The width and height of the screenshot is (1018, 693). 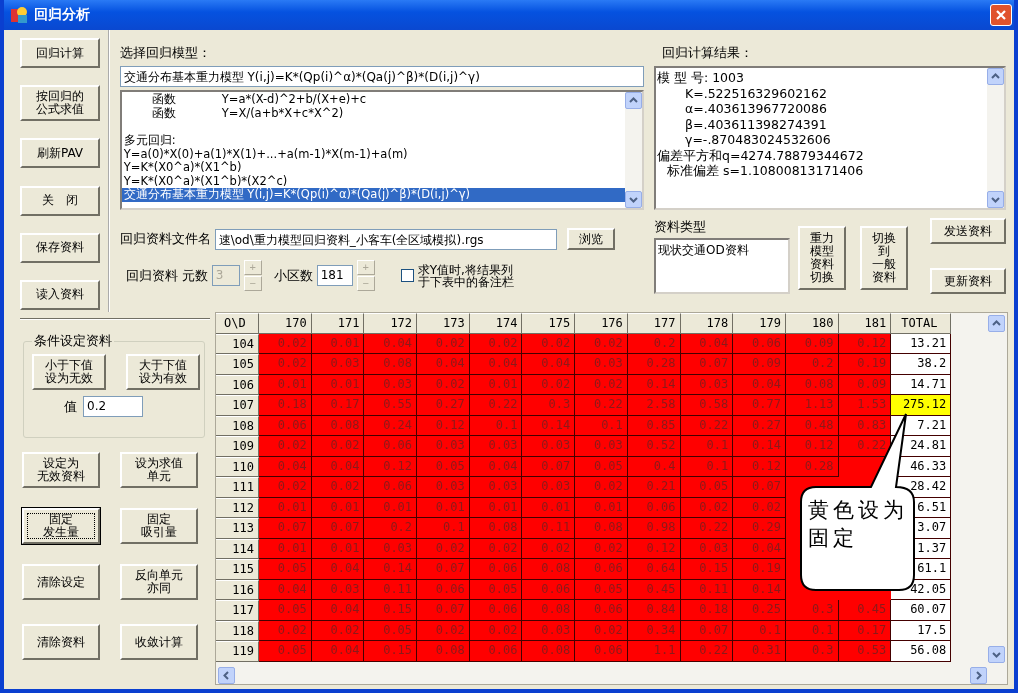 What do you see at coordinates (707, 323) in the screenshot?
I see `column-header: 178` at bounding box center [707, 323].